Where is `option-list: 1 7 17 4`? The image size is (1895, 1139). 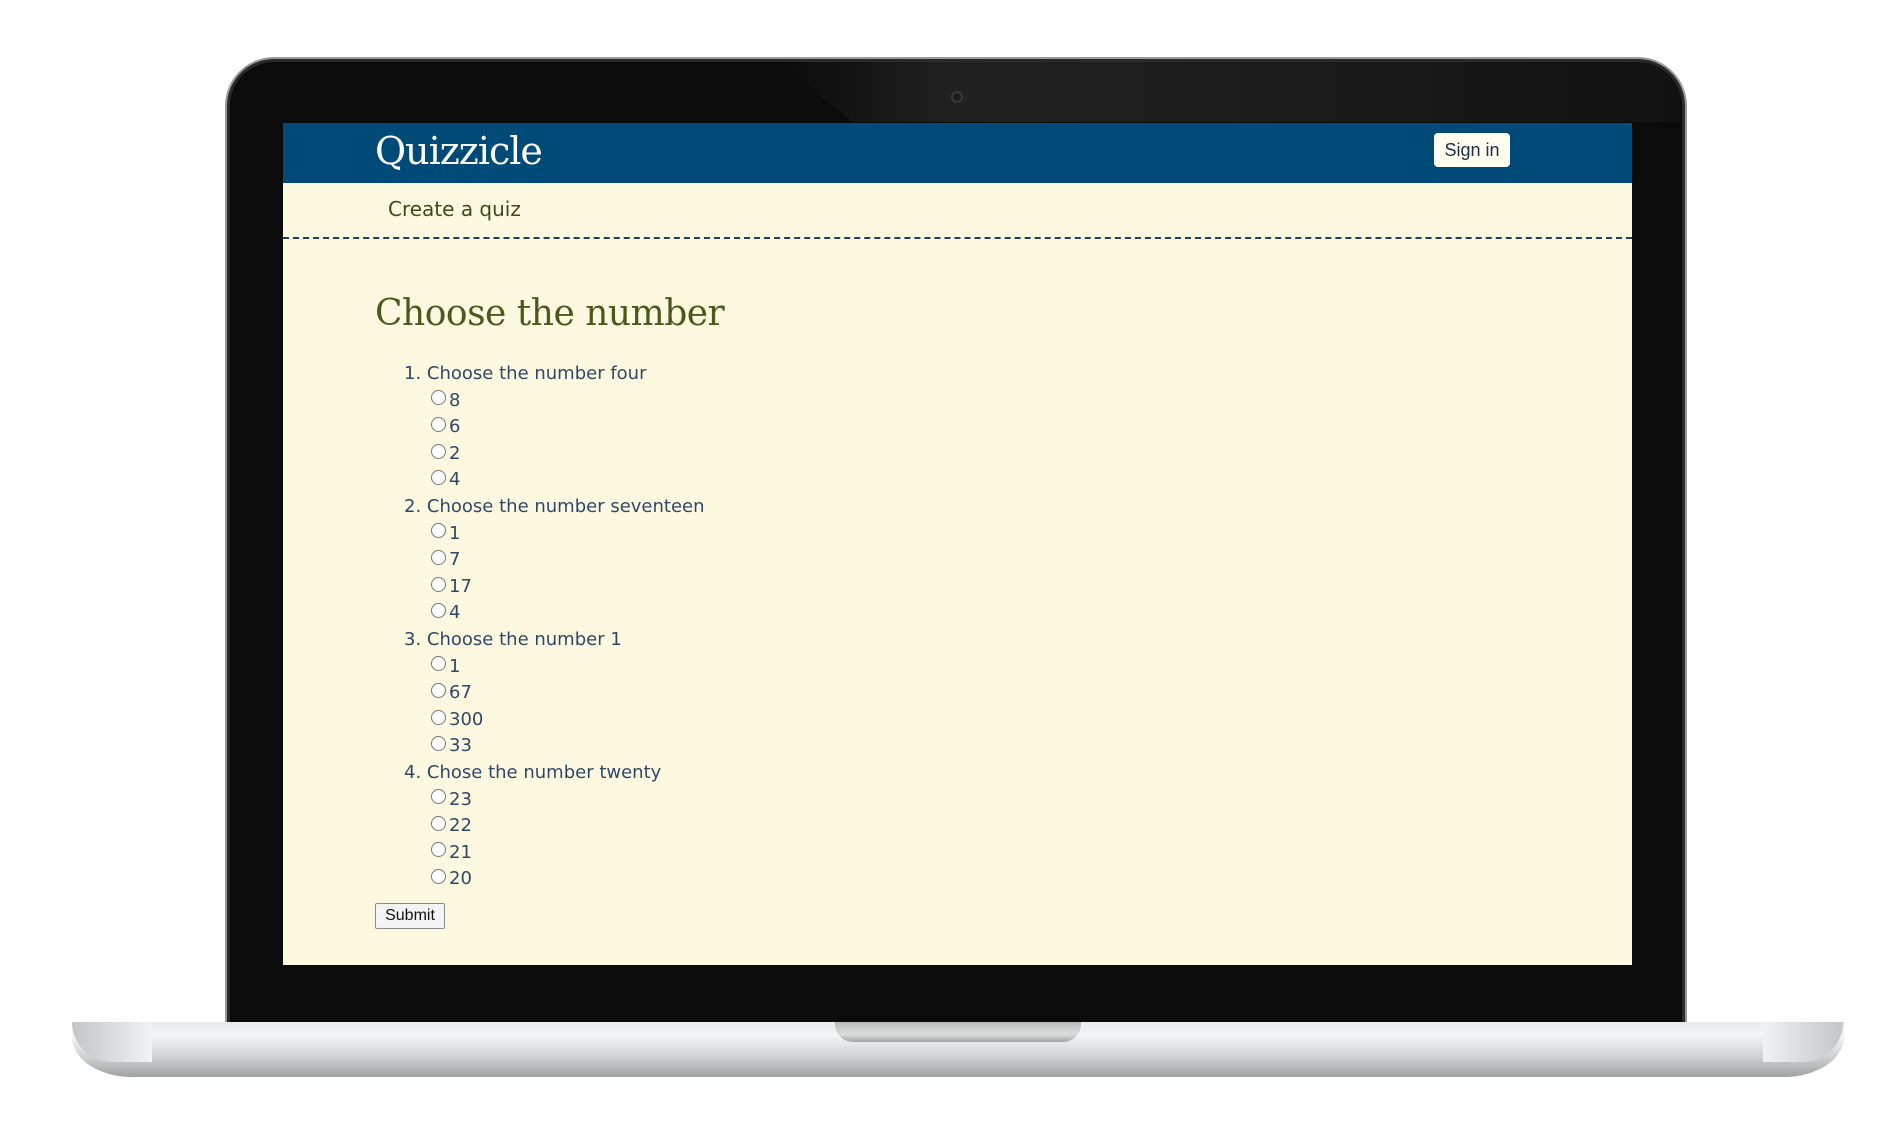
option-list: 1 7 17 4 is located at coordinates (1003, 574).